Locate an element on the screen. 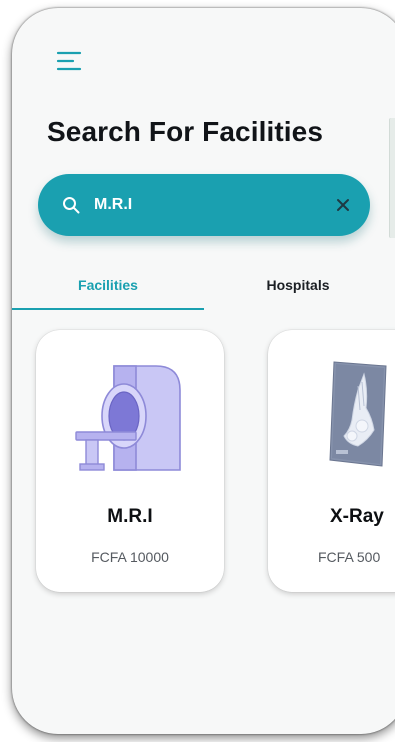  mri-scanner-illustration is located at coordinates (130, 416).